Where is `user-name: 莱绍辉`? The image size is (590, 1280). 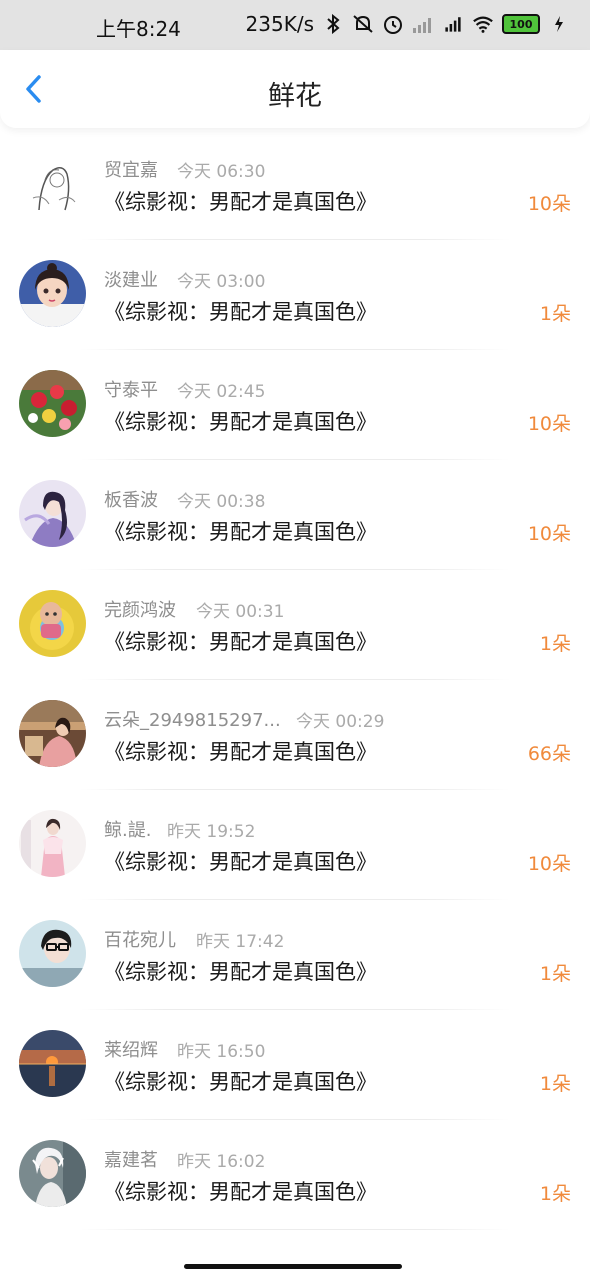
user-name: 莱绍辉 is located at coordinates (131, 1049).